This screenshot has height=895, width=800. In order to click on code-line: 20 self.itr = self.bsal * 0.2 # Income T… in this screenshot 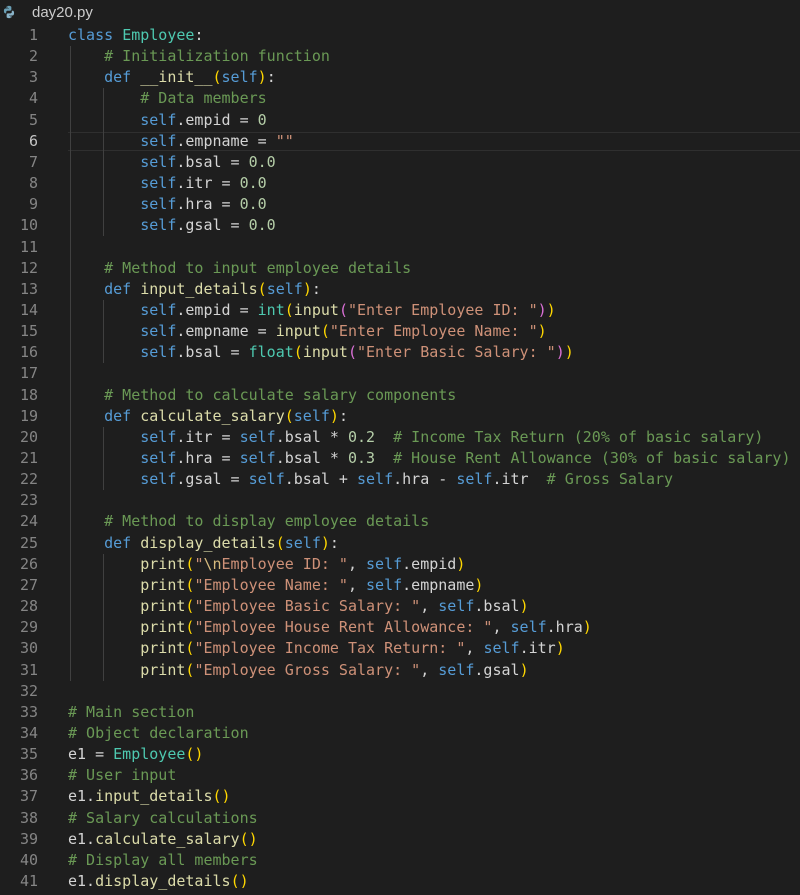, I will do `click(400, 437)`.